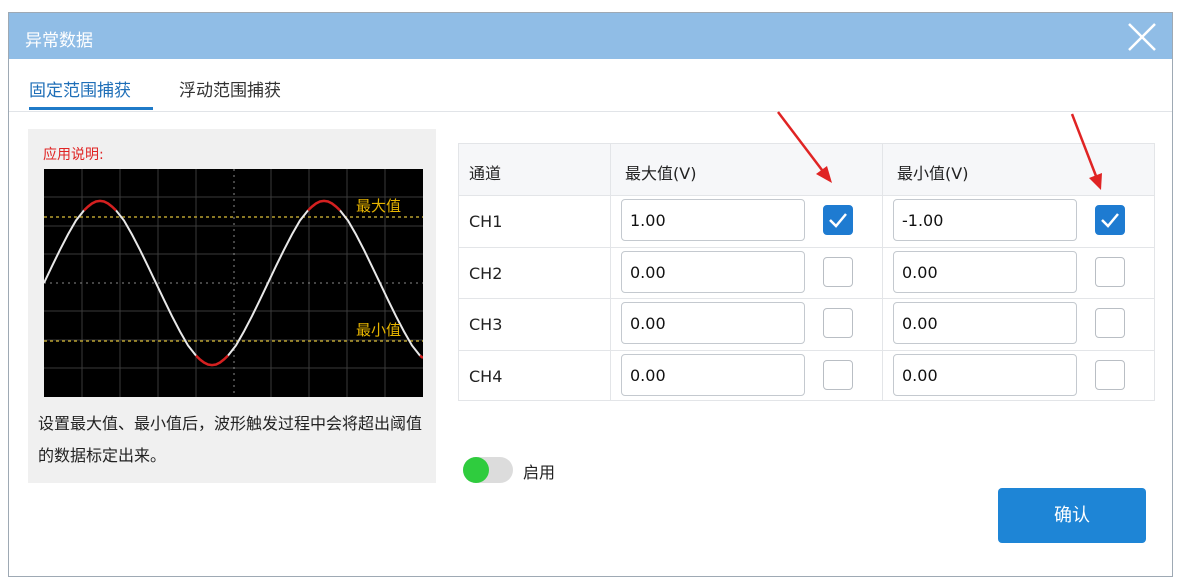 This screenshot has height=583, width=1190. Describe the element at coordinates (486, 324) in the screenshot. I see `channel-label-ch3: CH3` at that location.